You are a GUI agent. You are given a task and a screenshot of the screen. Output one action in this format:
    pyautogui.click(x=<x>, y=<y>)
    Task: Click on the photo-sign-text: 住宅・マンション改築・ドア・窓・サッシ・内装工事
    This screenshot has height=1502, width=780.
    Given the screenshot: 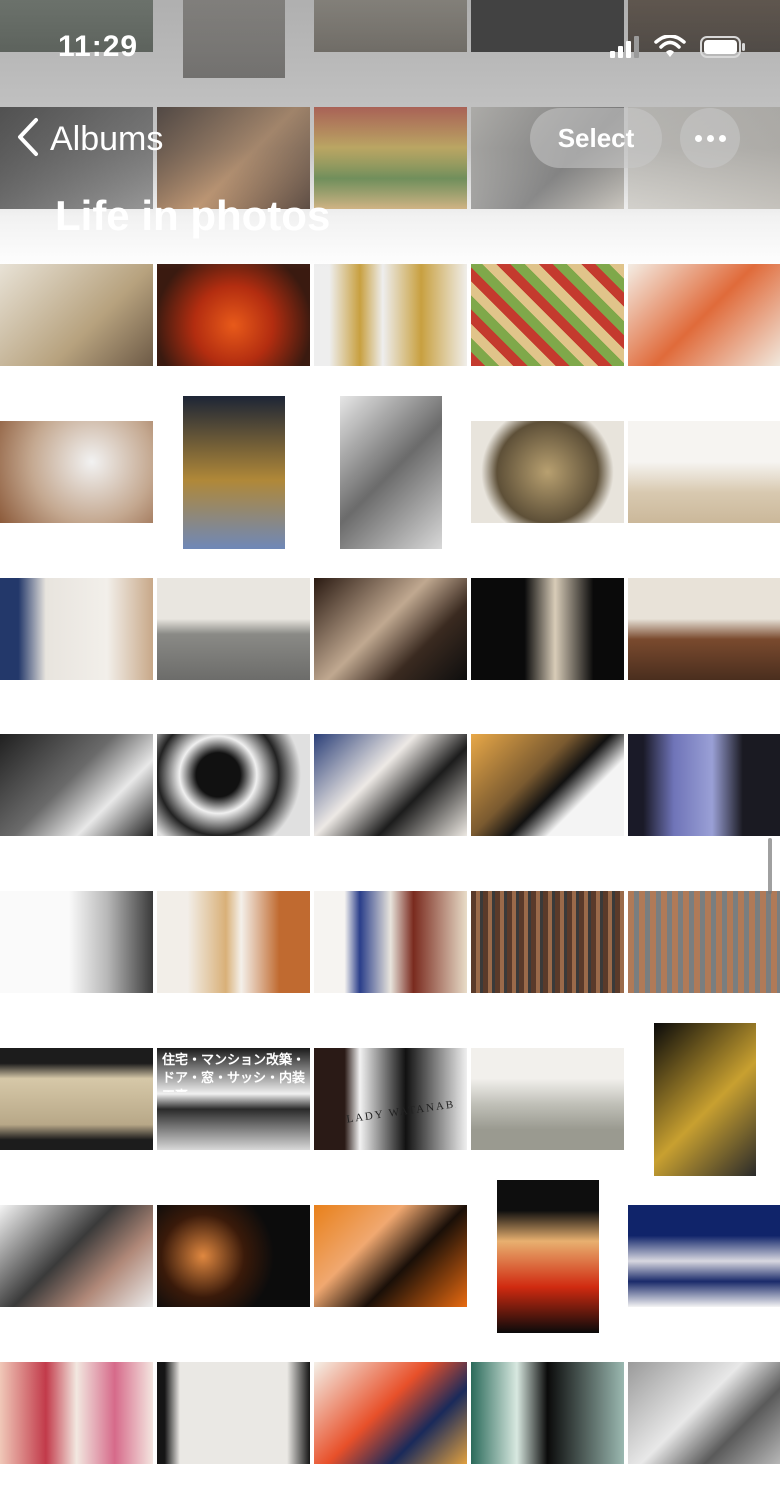 What is the action you would take?
    pyautogui.click(x=234, y=1072)
    